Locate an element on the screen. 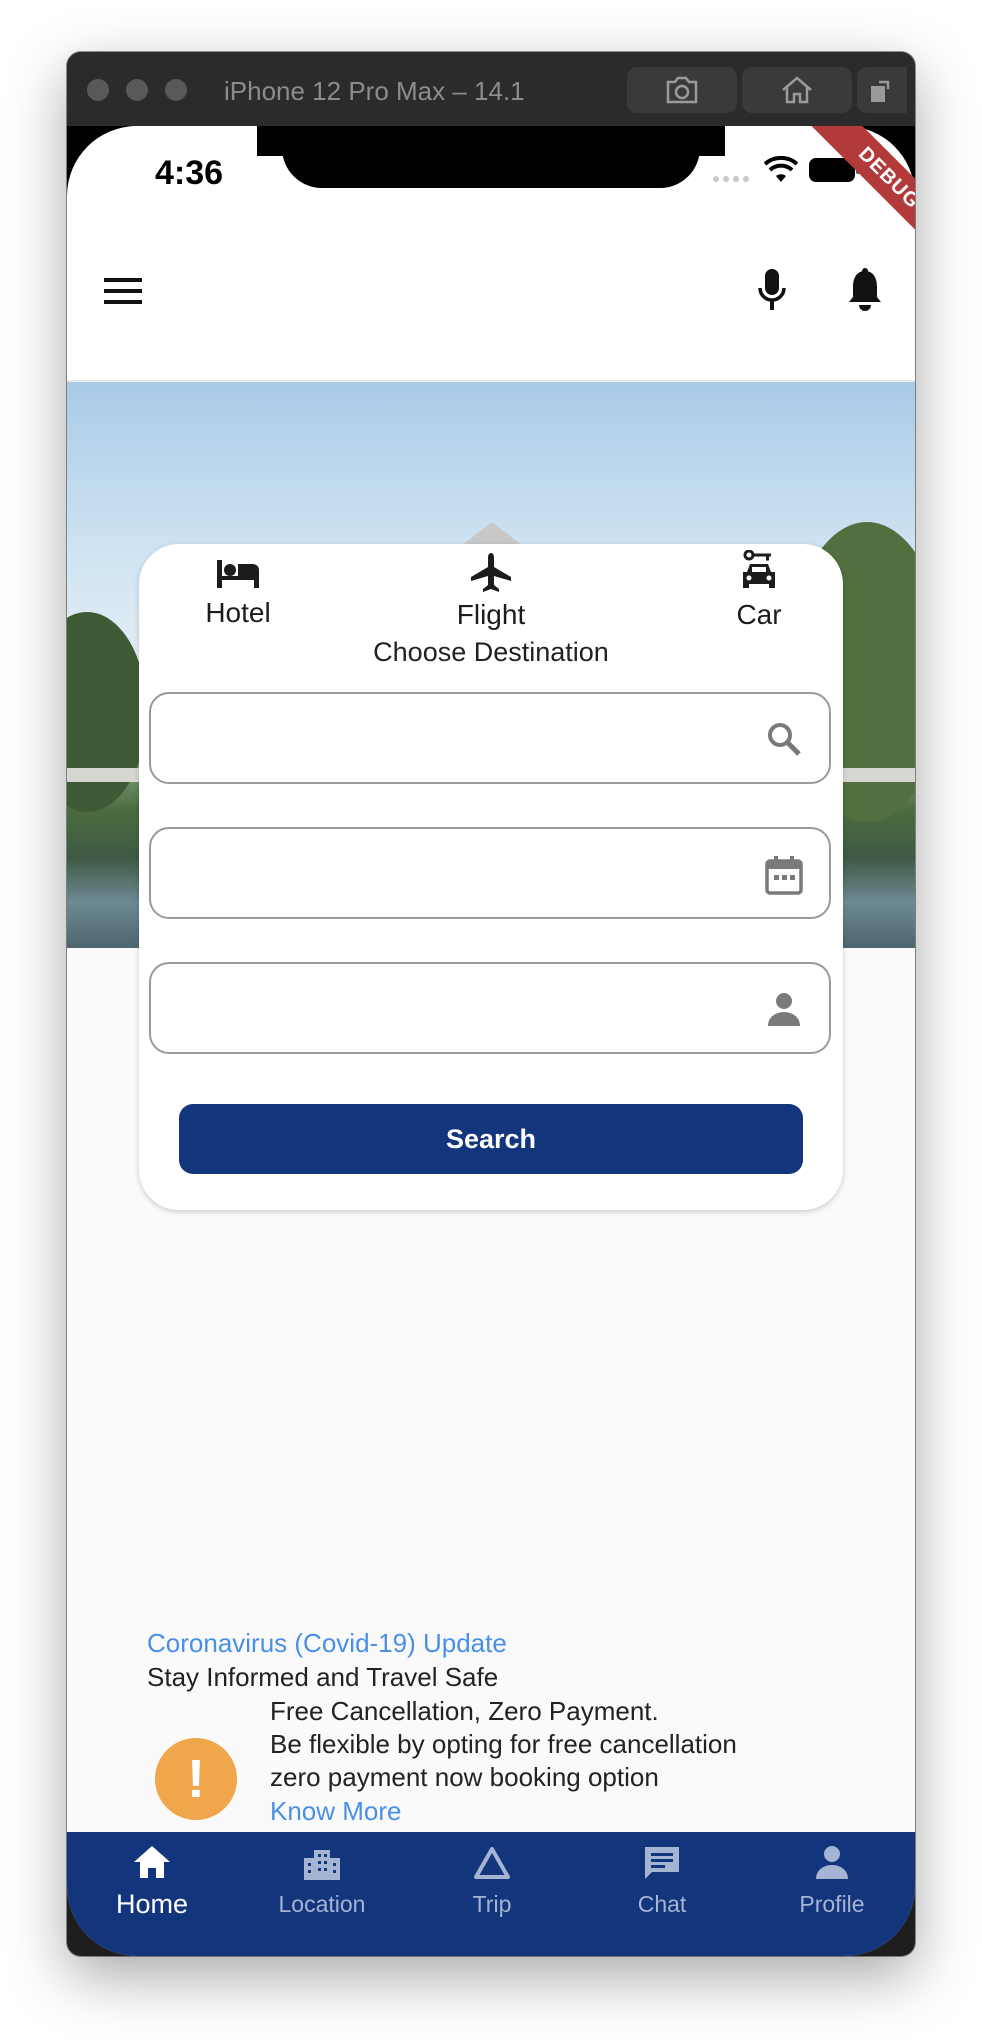  home-hardware-button is located at coordinates (797, 90).